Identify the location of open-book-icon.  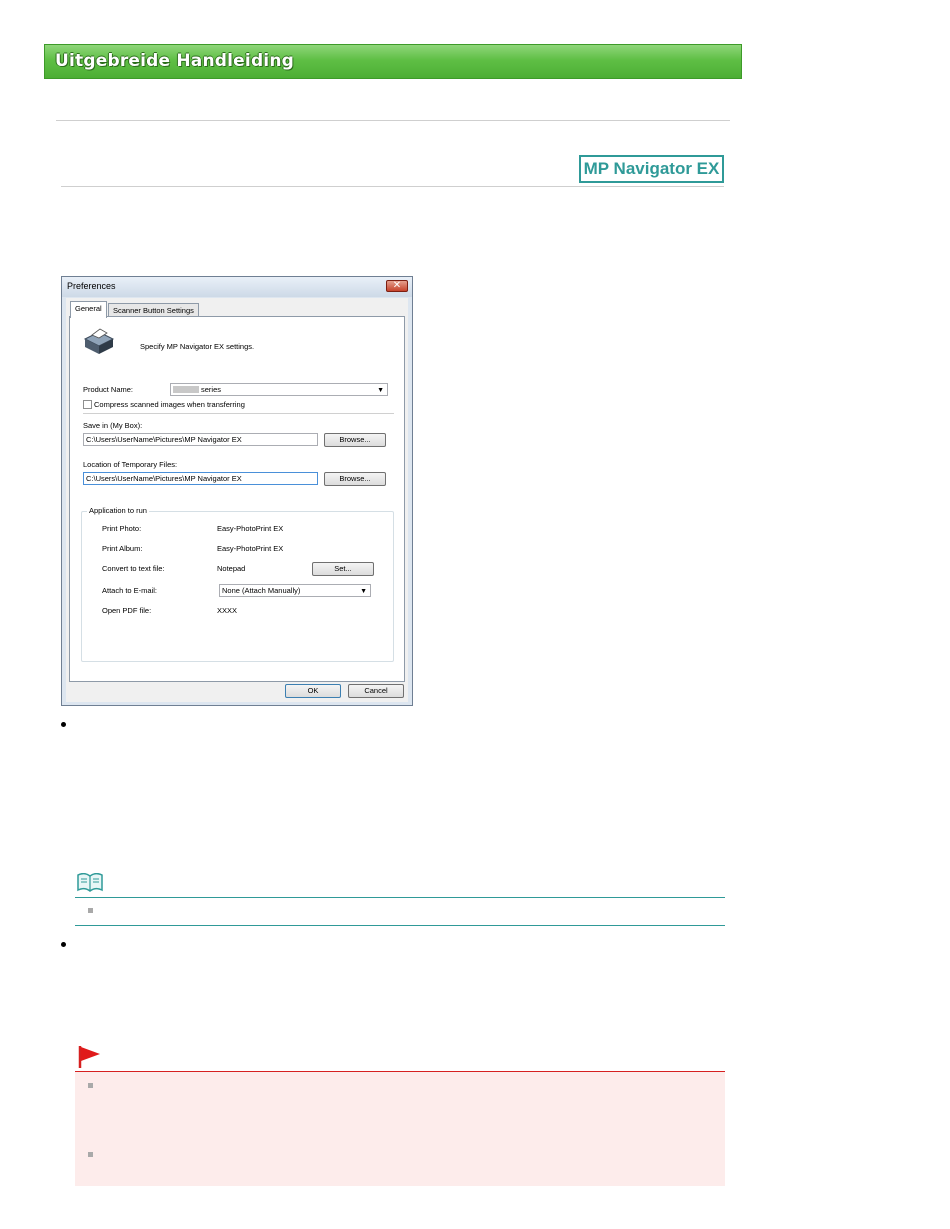
(90, 882).